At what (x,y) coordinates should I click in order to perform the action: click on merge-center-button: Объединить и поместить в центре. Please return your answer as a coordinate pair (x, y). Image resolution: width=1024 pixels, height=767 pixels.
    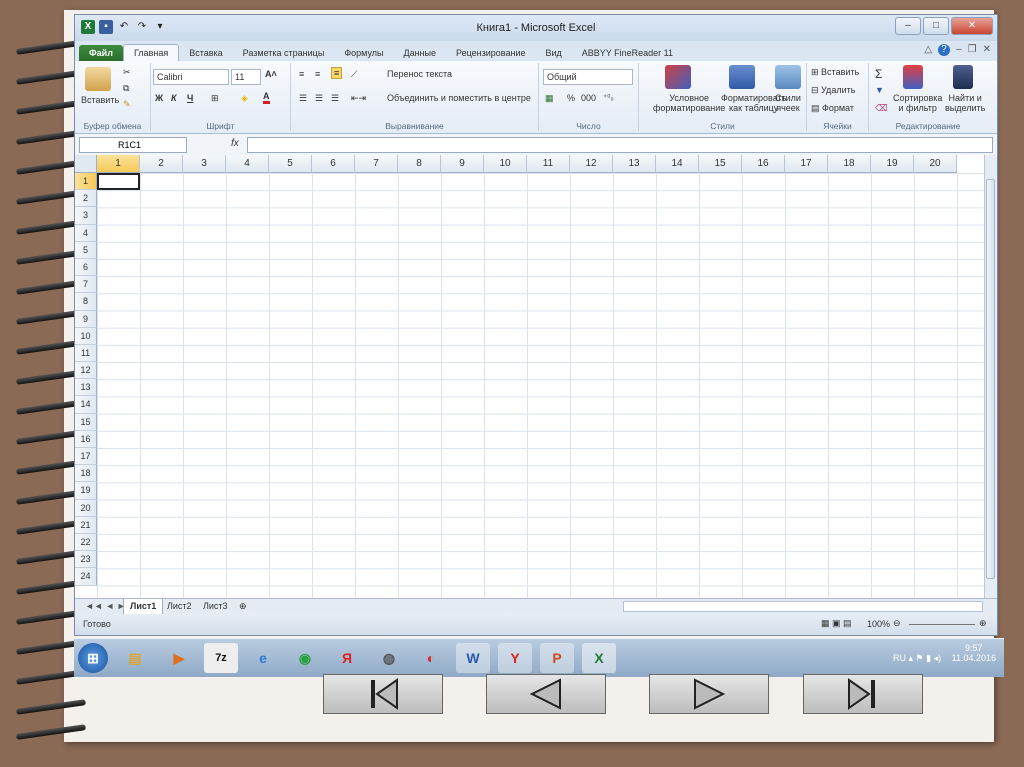
    Looking at the image, I should click on (459, 98).